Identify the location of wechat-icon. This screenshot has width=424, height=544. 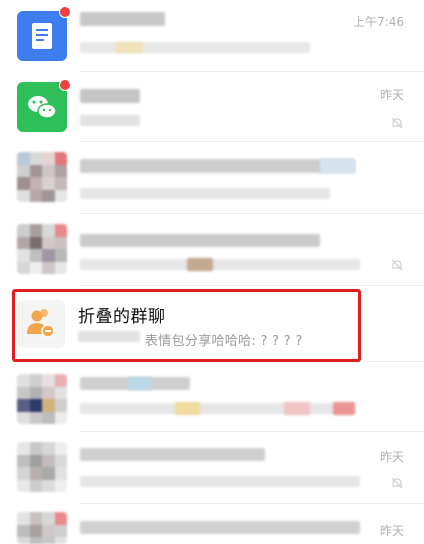
(42, 107).